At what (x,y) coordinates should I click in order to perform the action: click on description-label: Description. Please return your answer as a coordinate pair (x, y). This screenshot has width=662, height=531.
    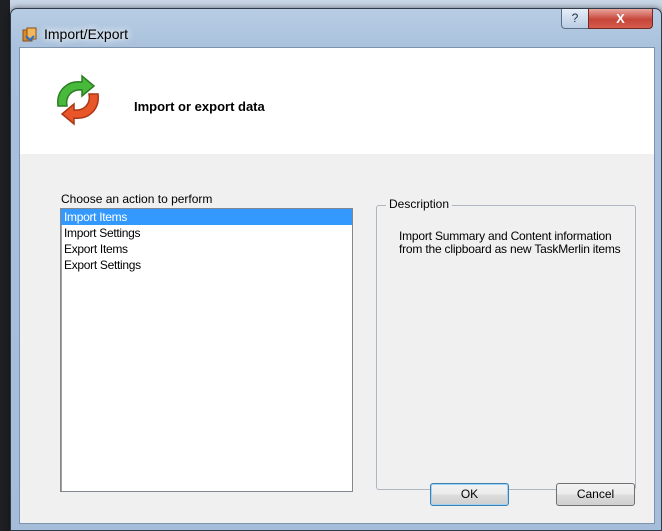
    Looking at the image, I should click on (419, 204).